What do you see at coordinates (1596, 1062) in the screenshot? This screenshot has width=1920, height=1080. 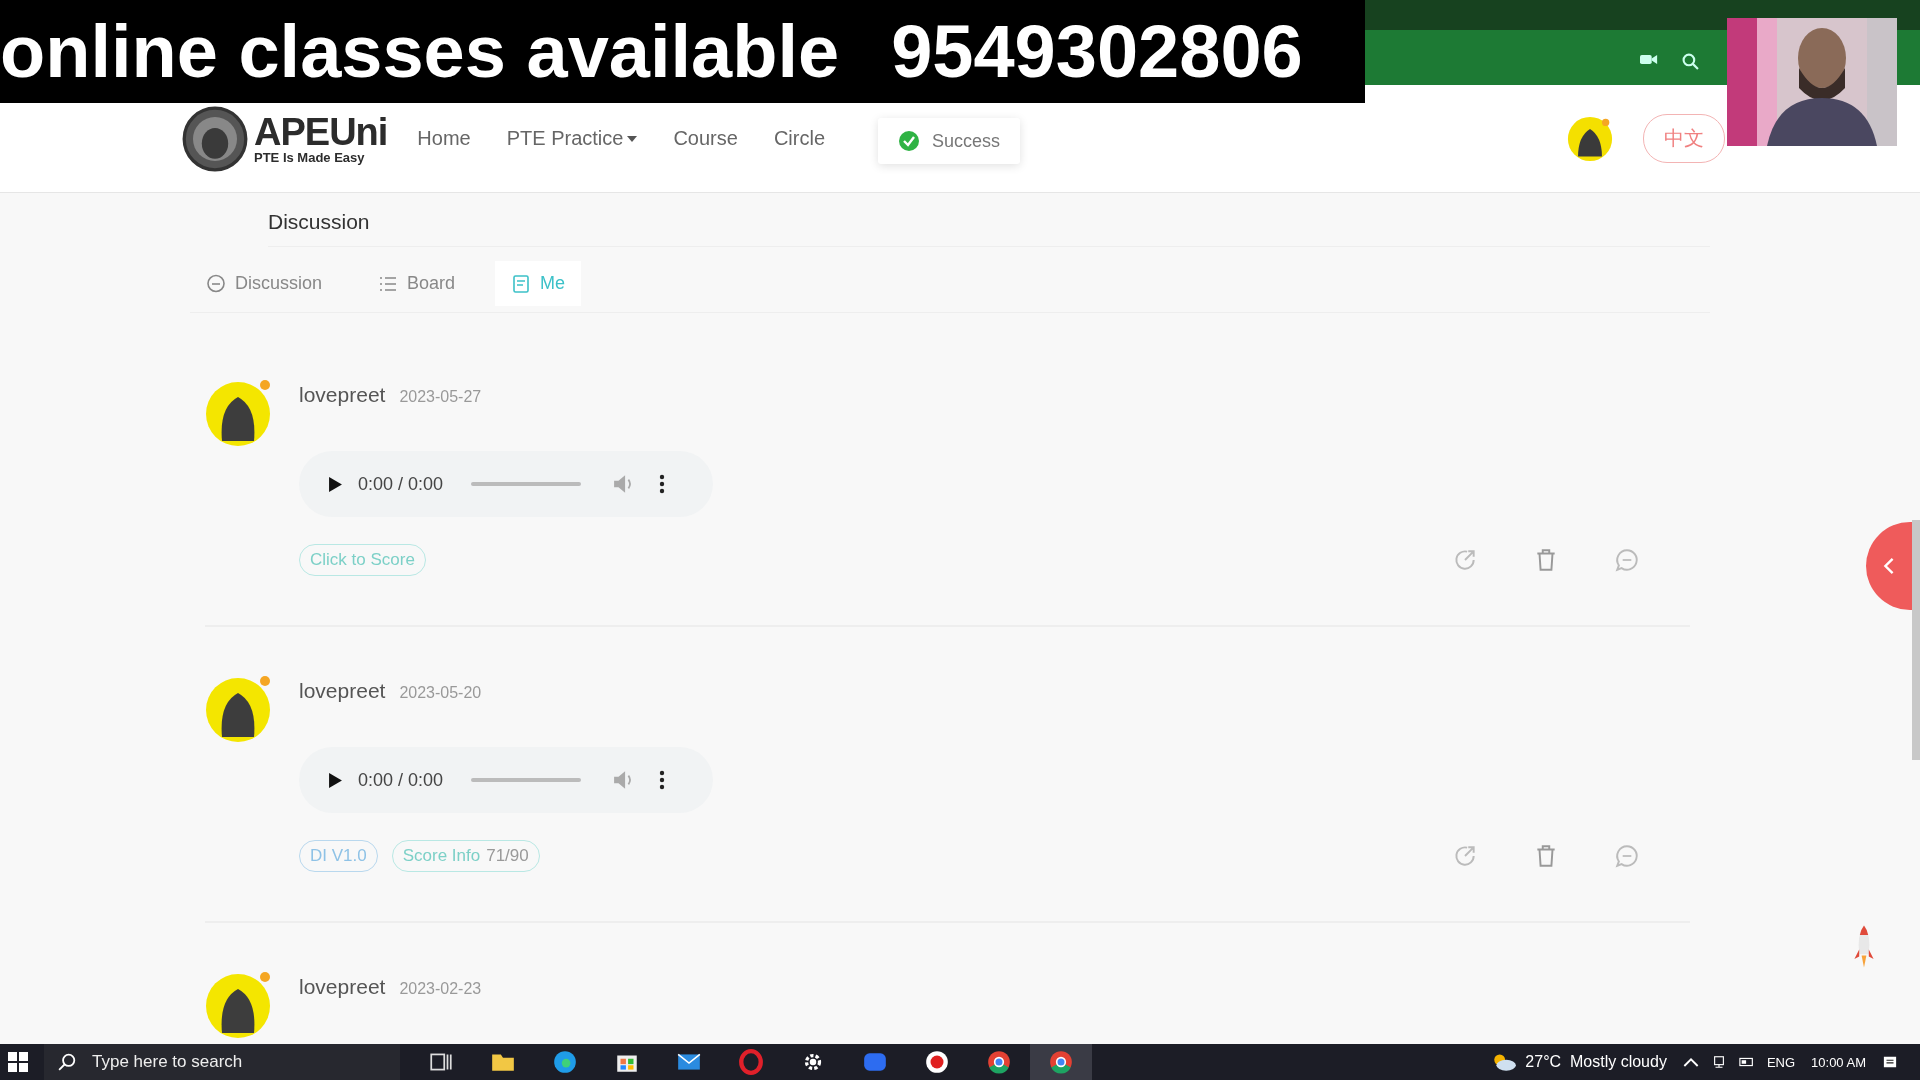 I see `weather-text: 27°C Mostly cloudy` at bounding box center [1596, 1062].